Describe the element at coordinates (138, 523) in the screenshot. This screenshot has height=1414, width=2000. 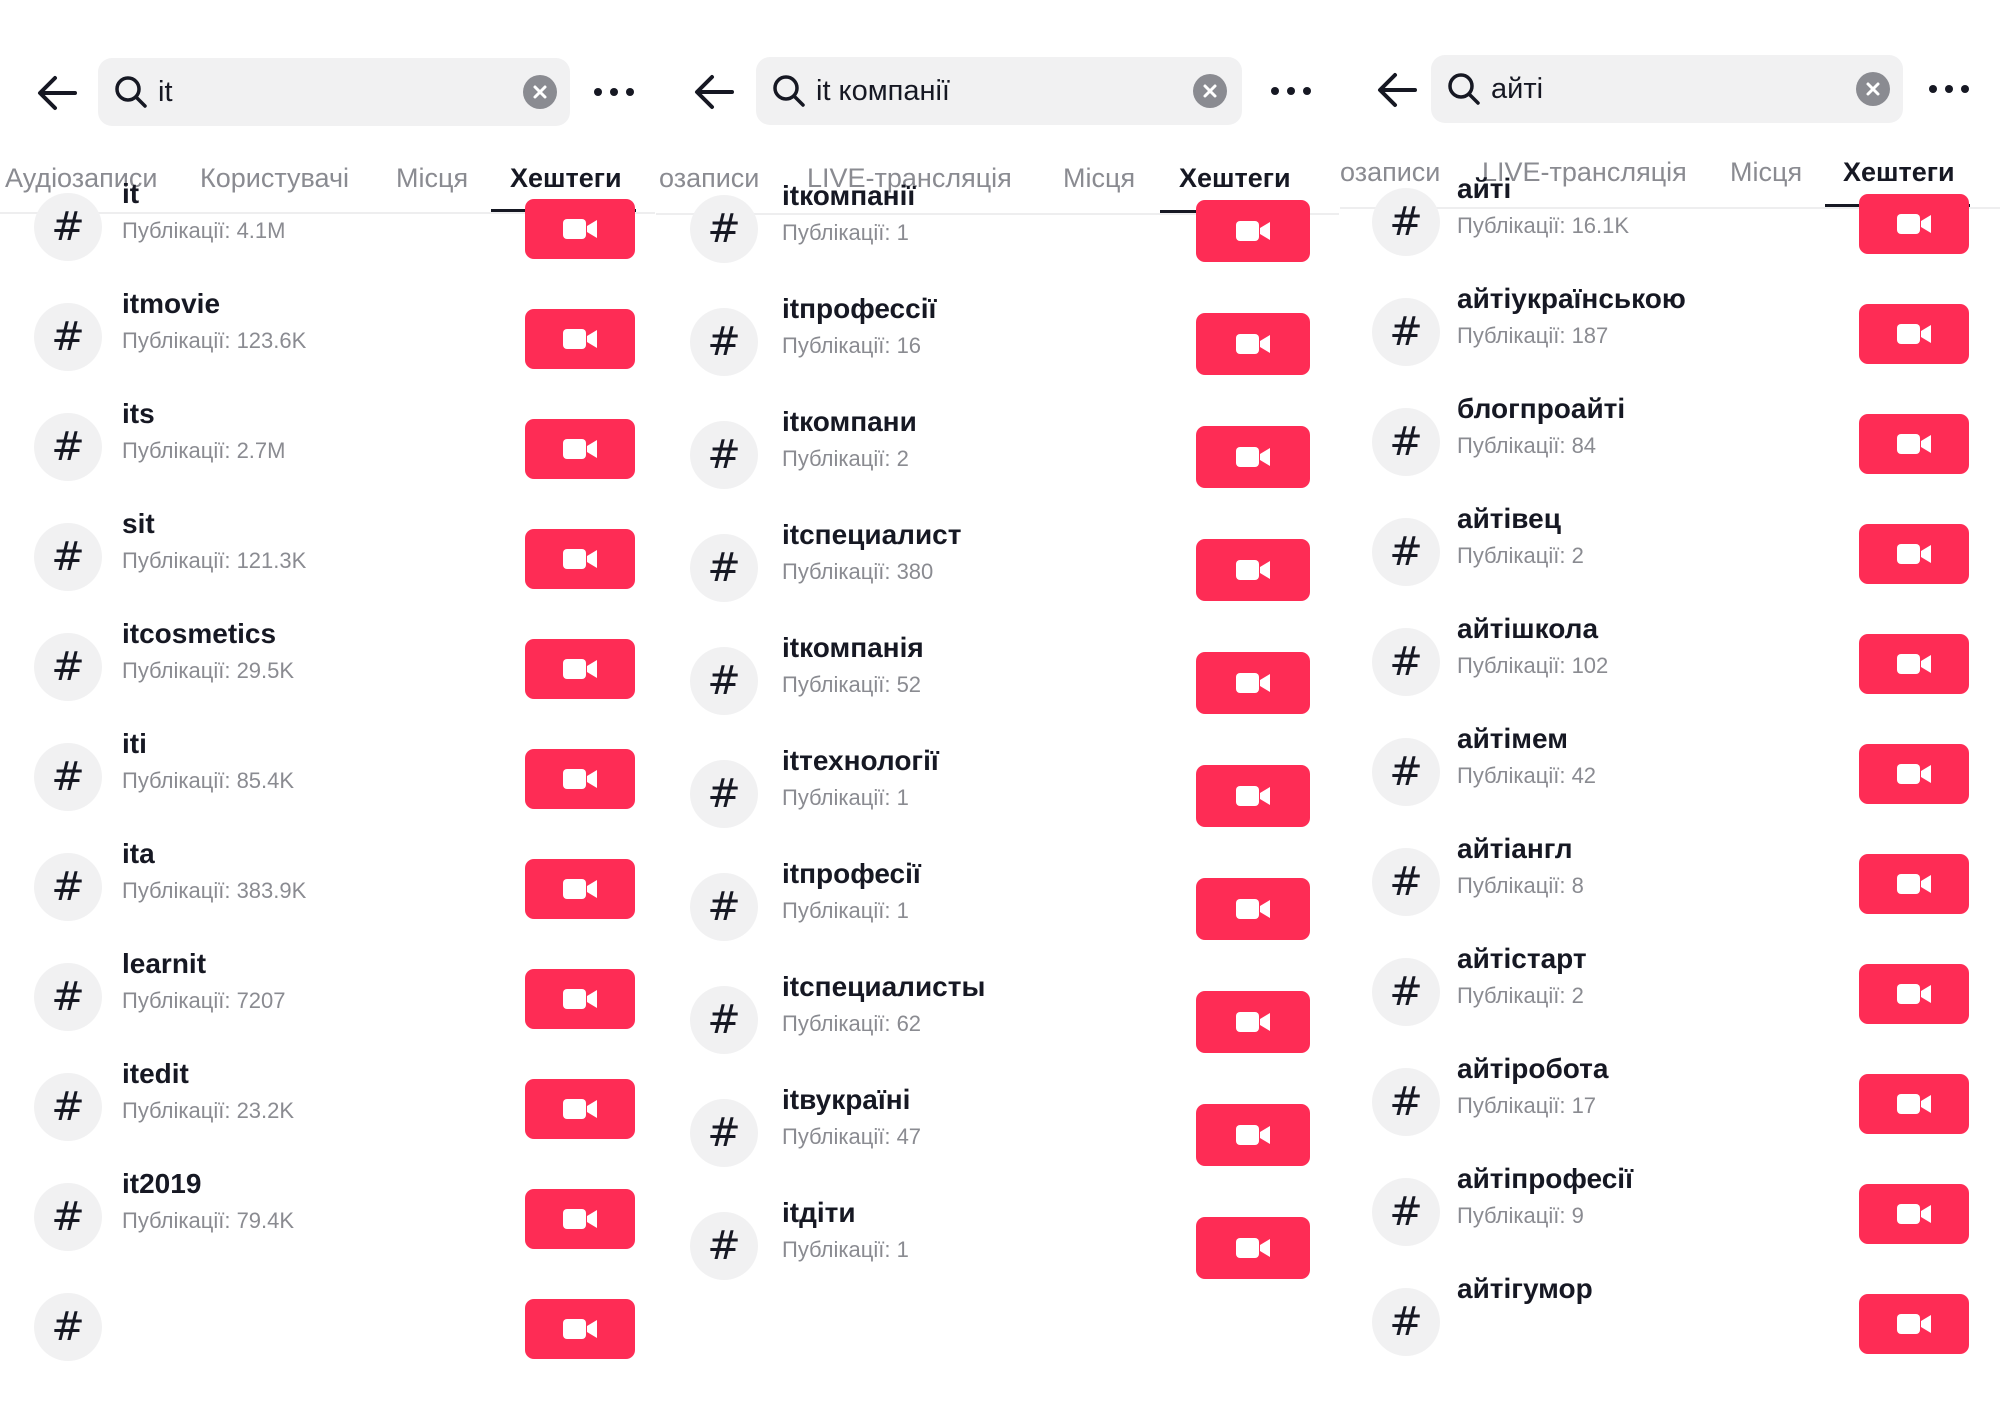
I see `hashtag-name: sit` at that location.